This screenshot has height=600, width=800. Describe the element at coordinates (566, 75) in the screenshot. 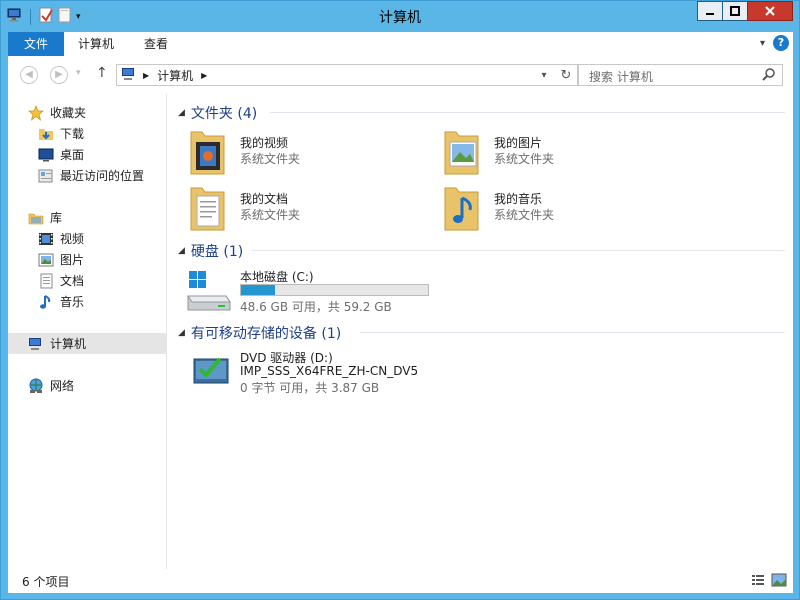

I see `refresh-icon: ↻` at that location.